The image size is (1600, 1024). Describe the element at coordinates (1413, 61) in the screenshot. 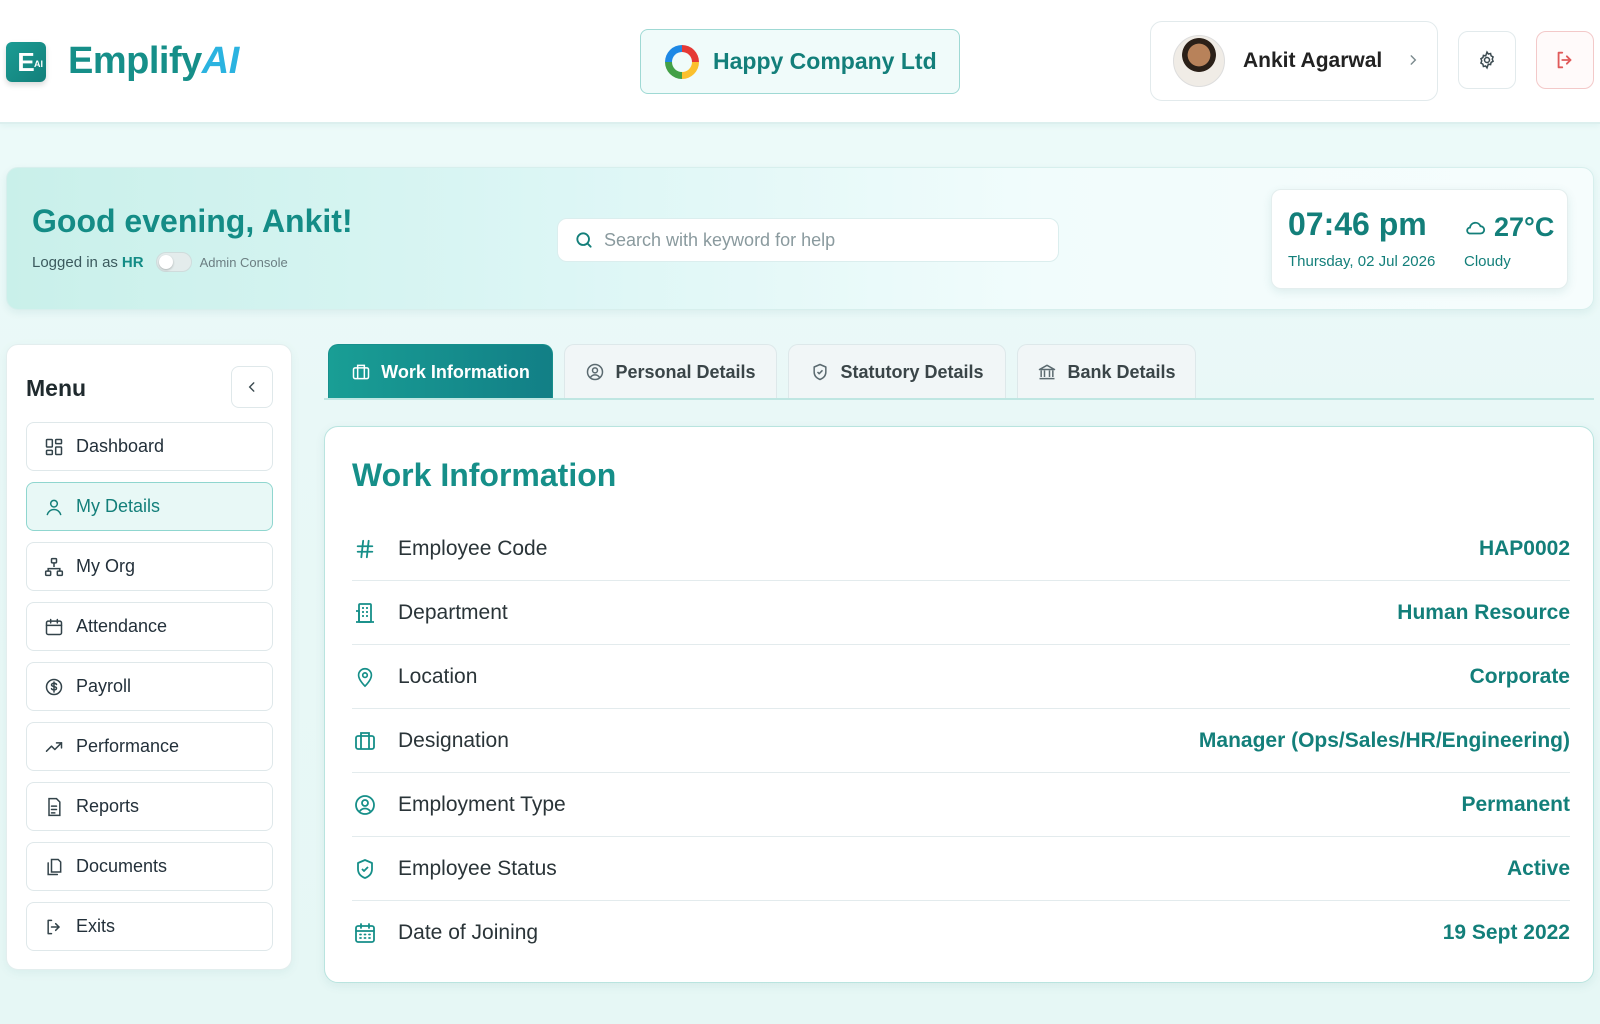

I see `chevron-right-icon` at that location.